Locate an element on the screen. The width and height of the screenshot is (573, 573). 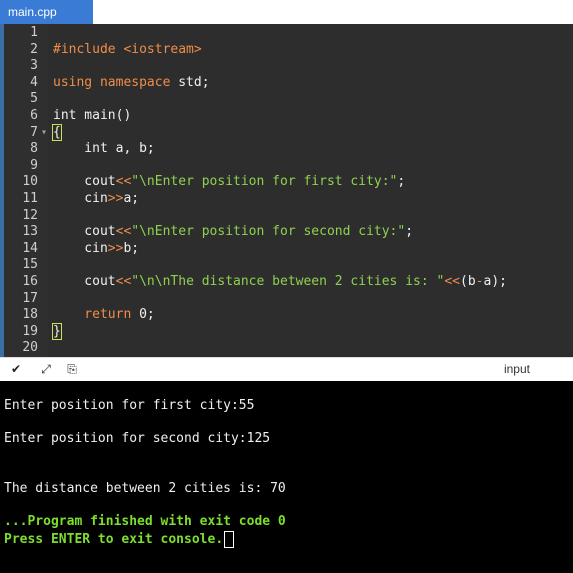
line-number: 20 is located at coordinates (30, 348).